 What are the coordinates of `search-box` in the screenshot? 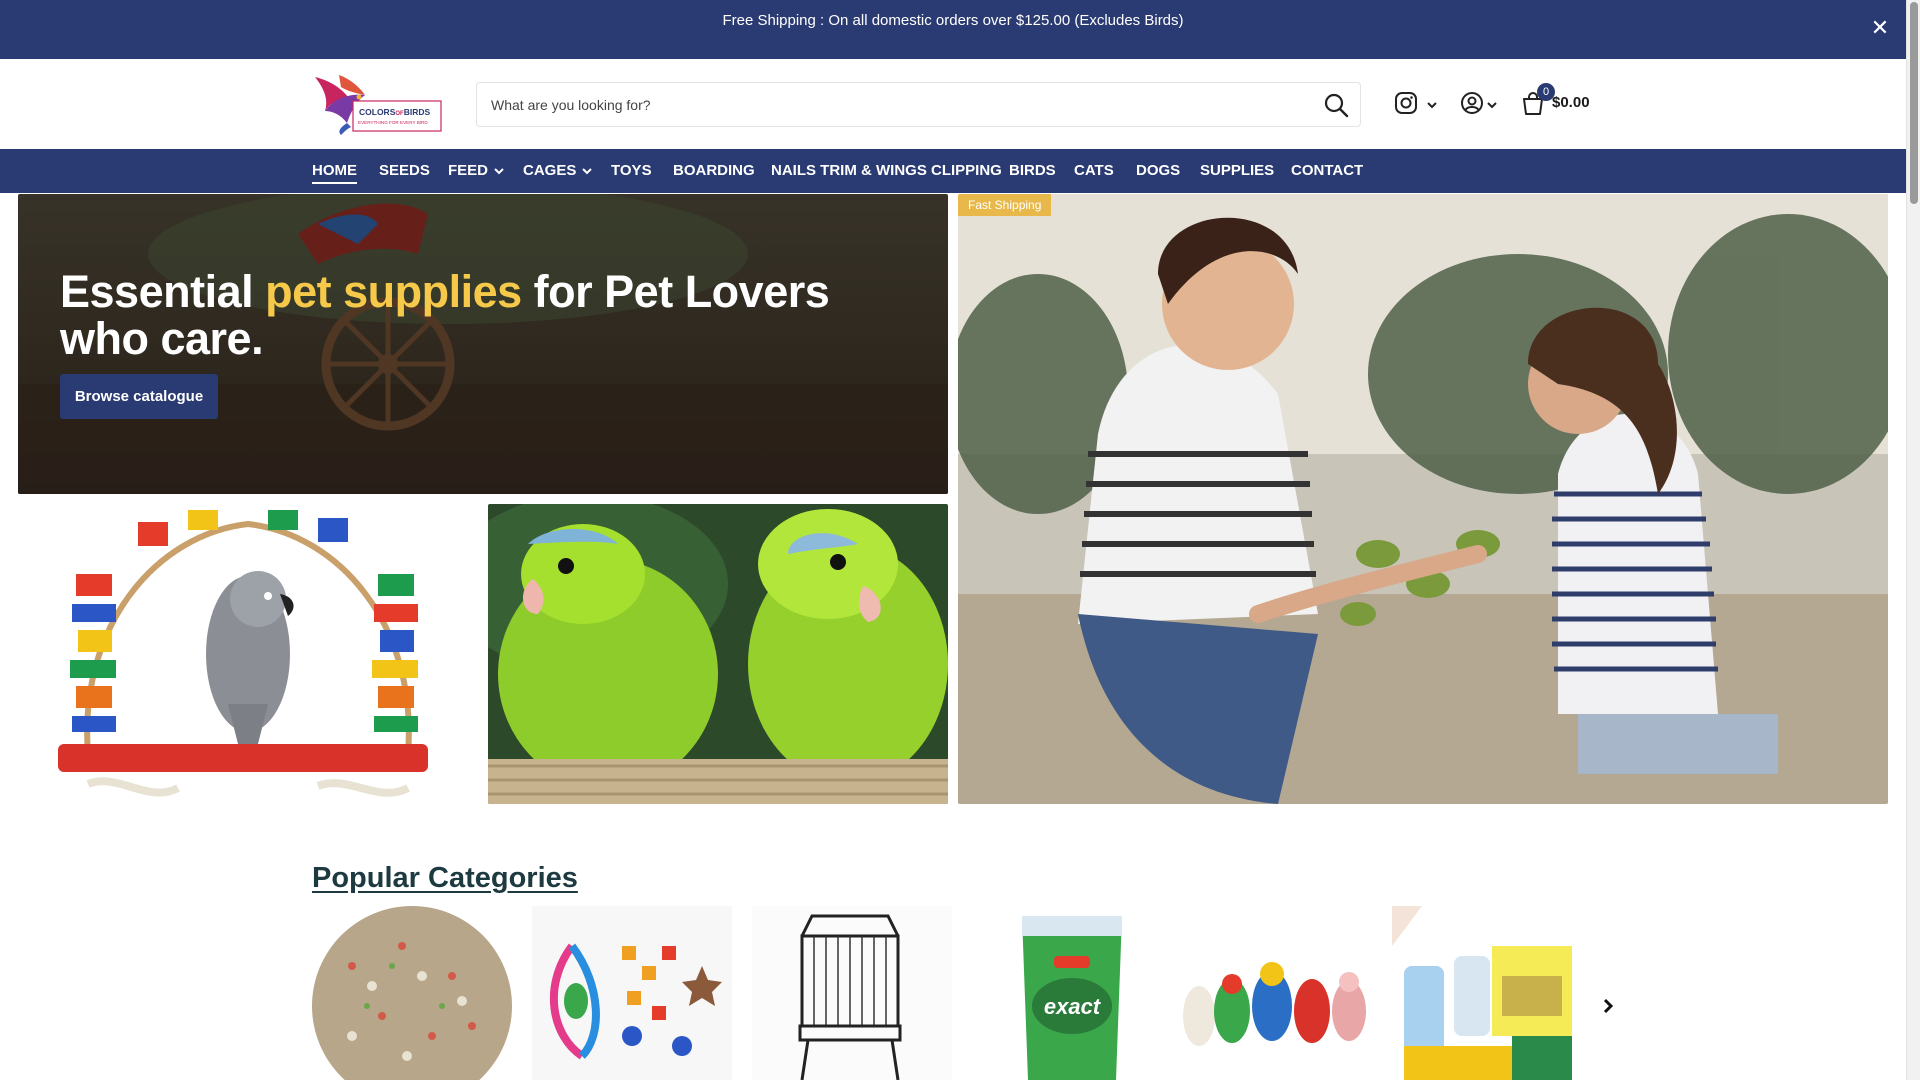 It's located at (918, 104).